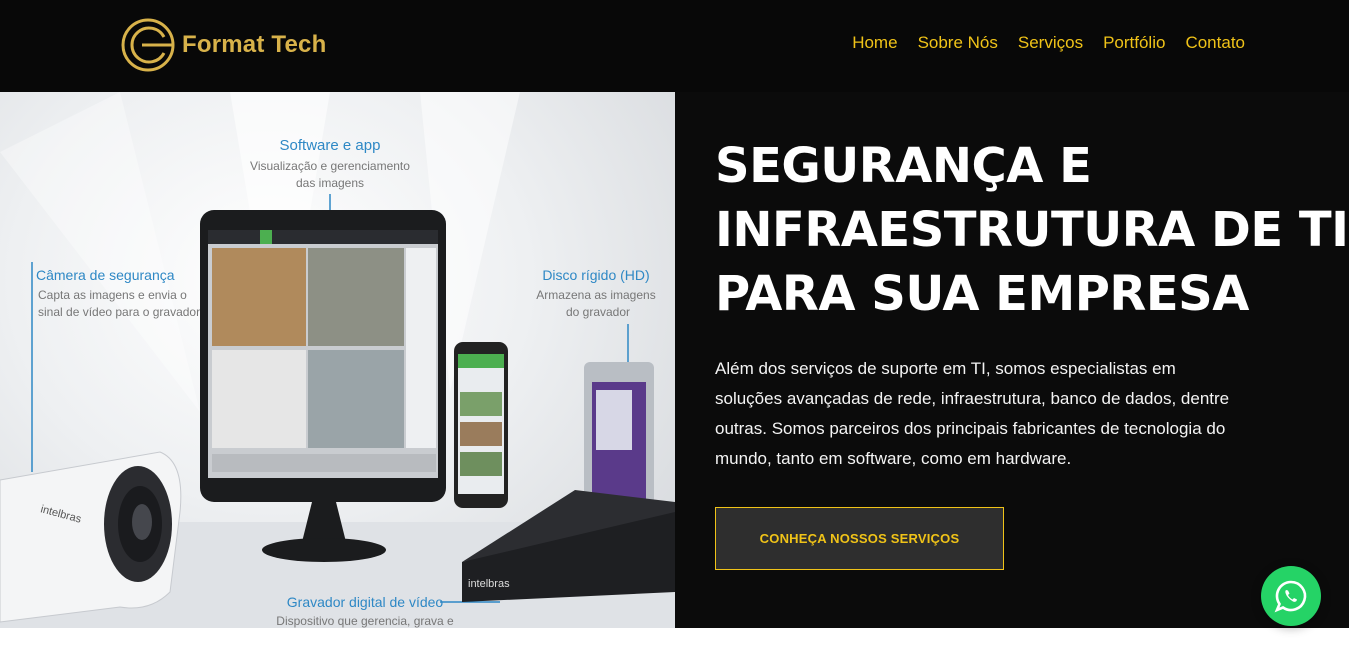 The width and height of the screenshot is (1349, 649). I want to click on hd-title: Disco rígido (HD), so click(595, 275).